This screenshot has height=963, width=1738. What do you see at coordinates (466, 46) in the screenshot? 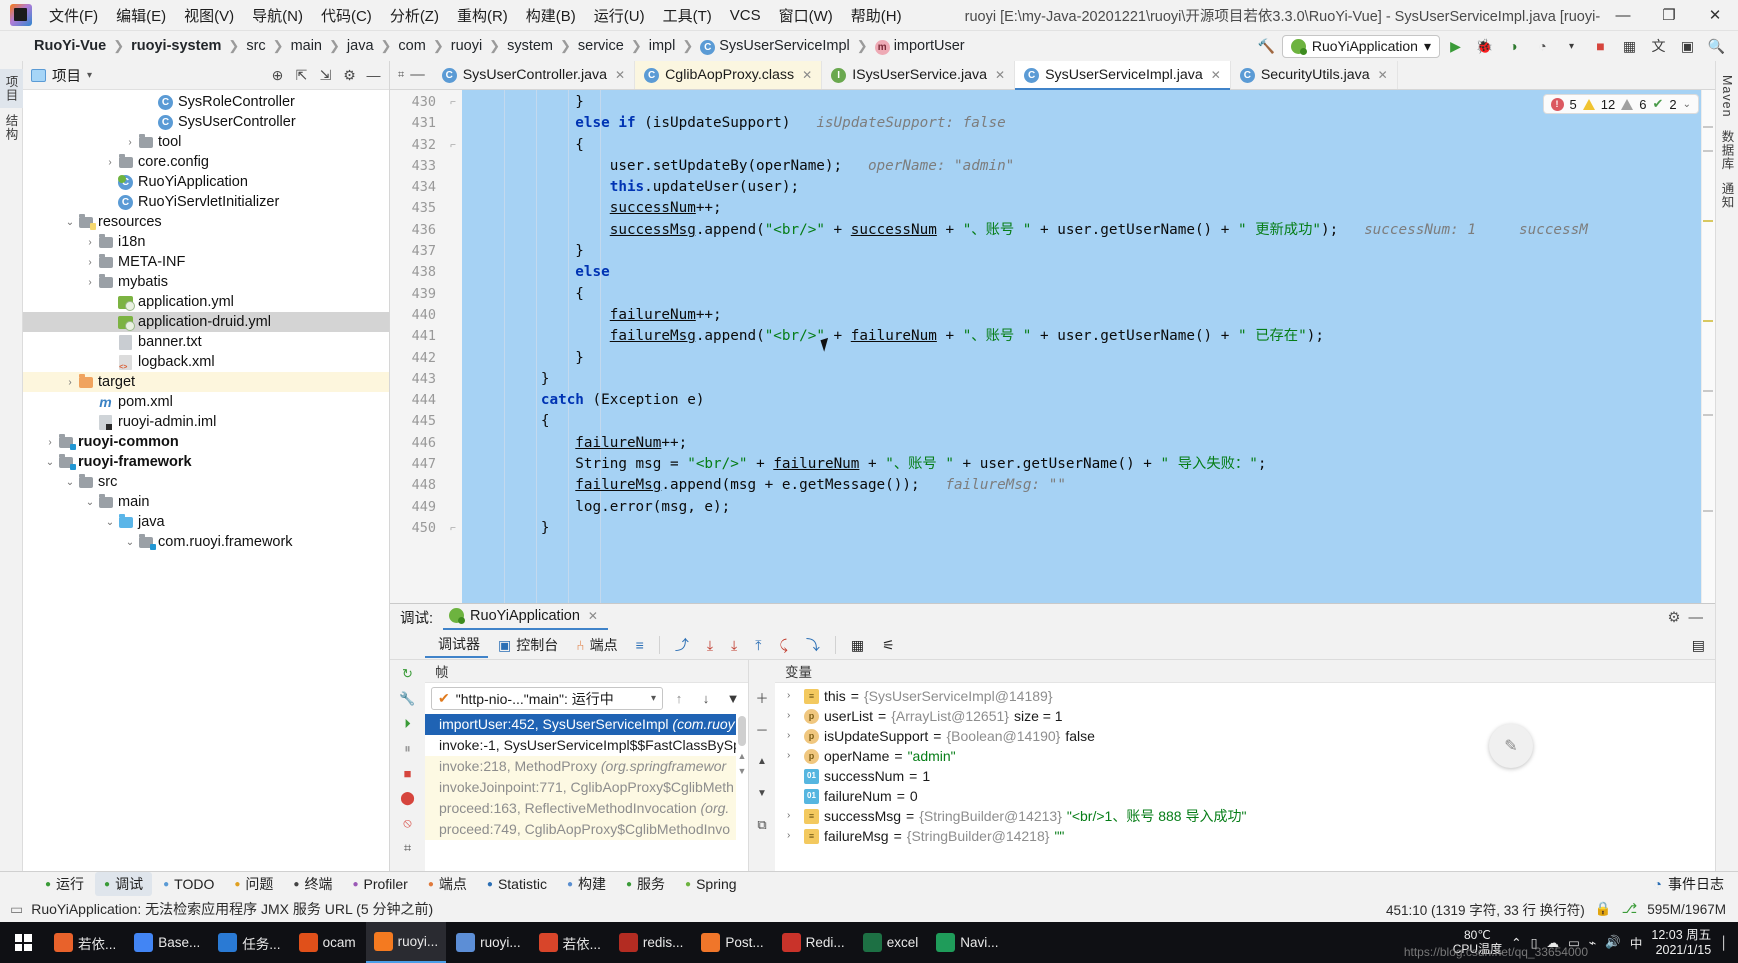
I see `breadcrumb-item-ruoyi: ruoyi` at bounding box center [466, 46].